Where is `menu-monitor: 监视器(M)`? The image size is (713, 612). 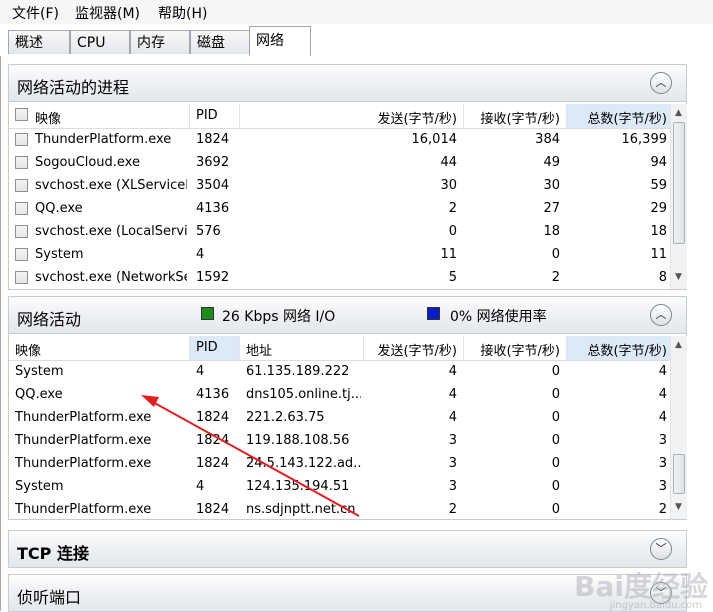
menu-monitor: 监视器(M) is located at coordinates (107, 13).